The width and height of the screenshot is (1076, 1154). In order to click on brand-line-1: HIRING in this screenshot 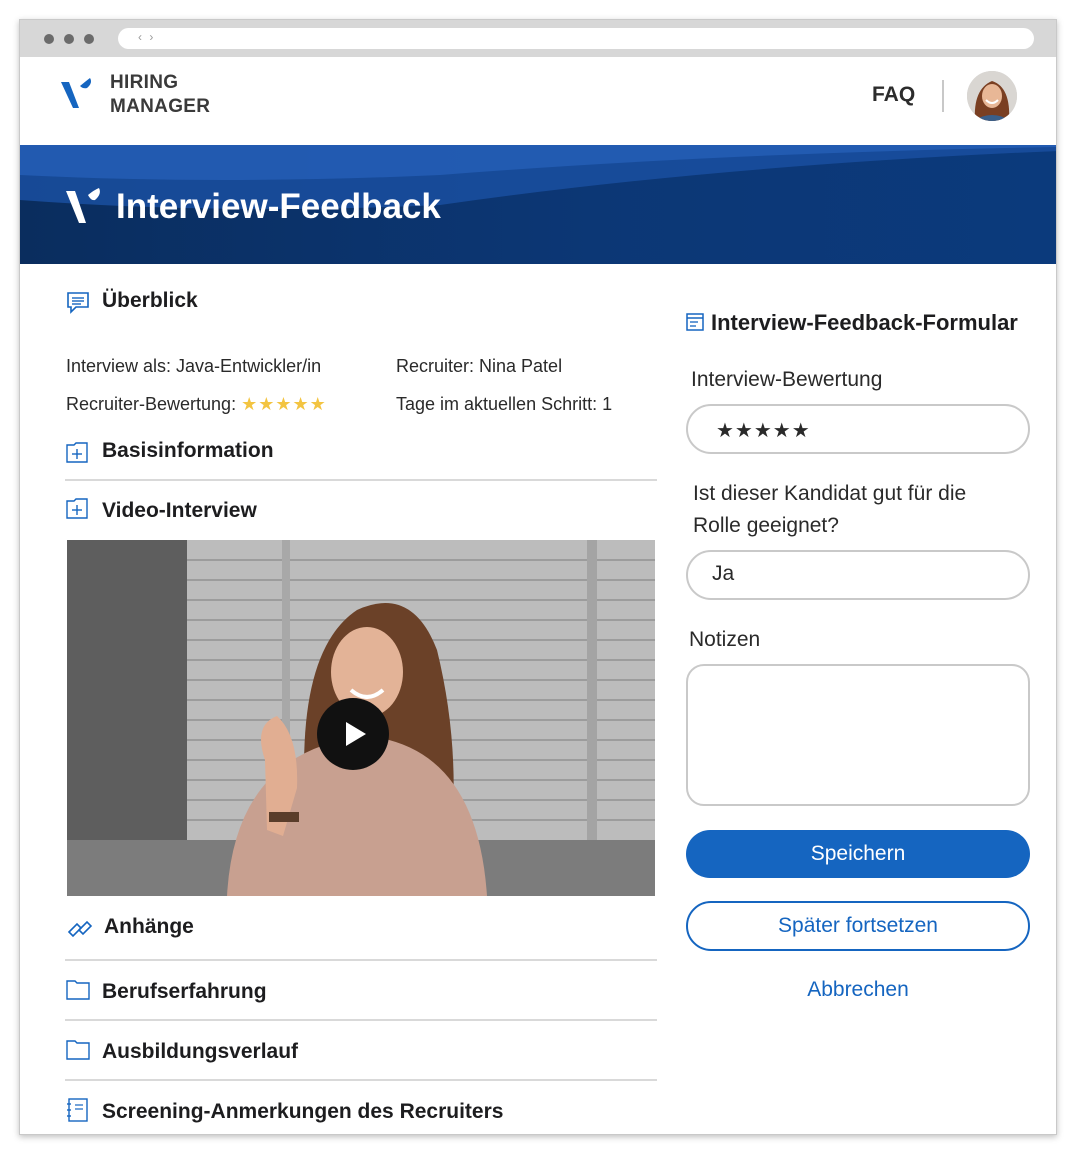, I will do `click(144, 82)`.